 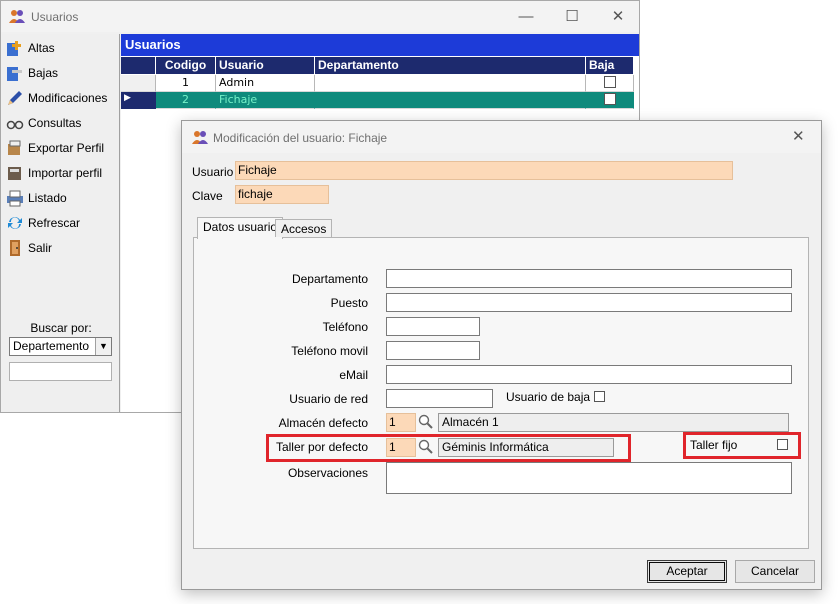 I want to click on remove-user-icon, so click(x=14, y=74).